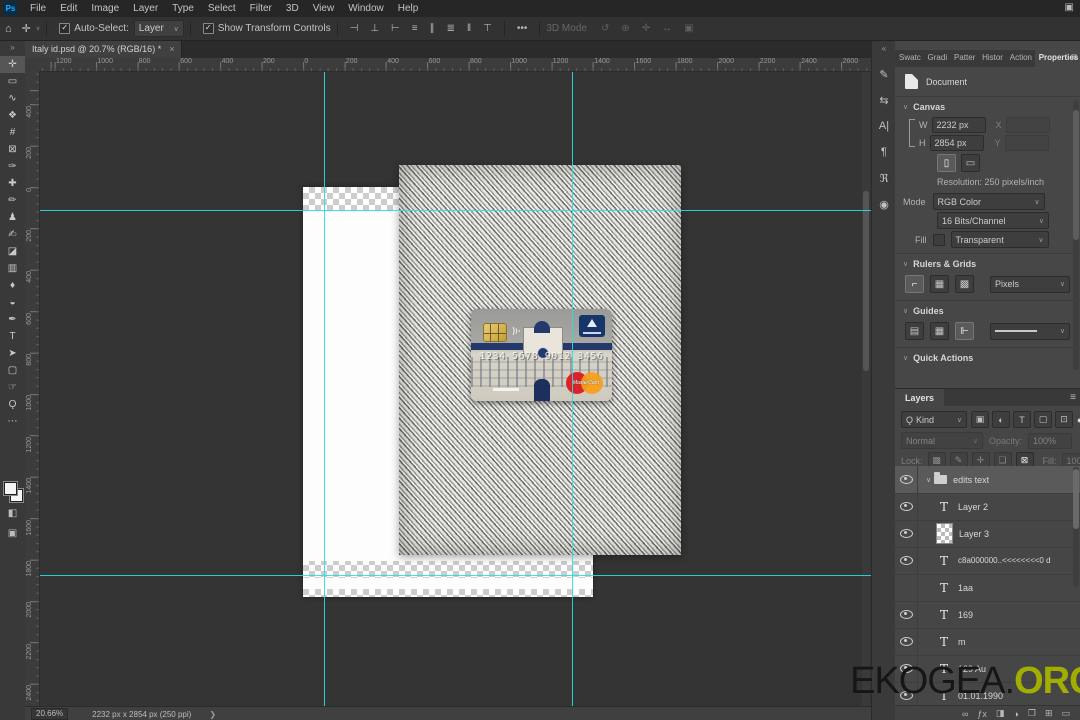 The height and width of the screenshot is (720, 1080). Describe the element at coordinates (884, 204) in the screenshot. I see `libraries-panel-icon: ◉` at that location.